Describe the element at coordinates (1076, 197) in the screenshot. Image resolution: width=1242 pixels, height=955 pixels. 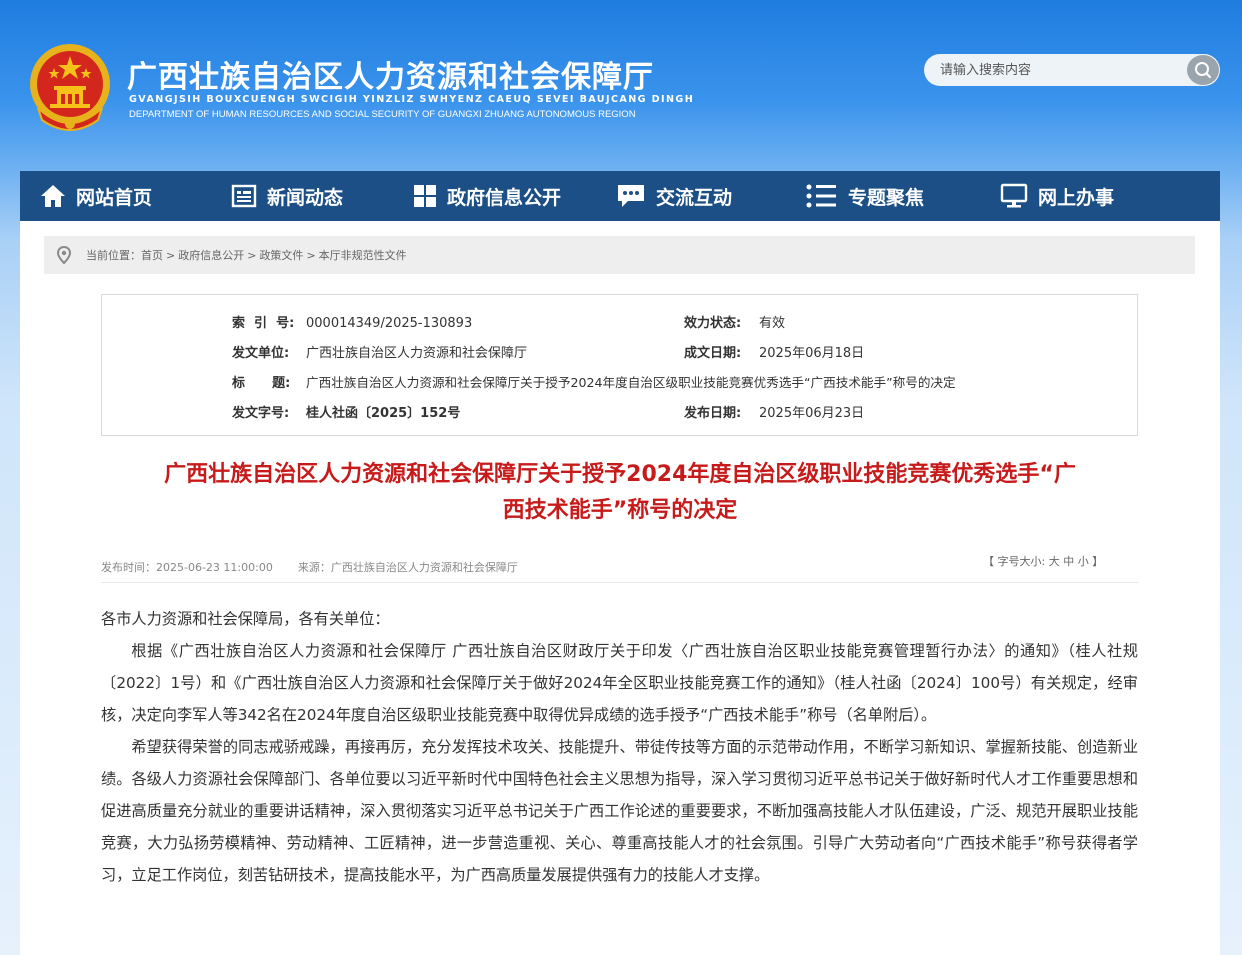
I see `nav-label: 网上办事` at that location.